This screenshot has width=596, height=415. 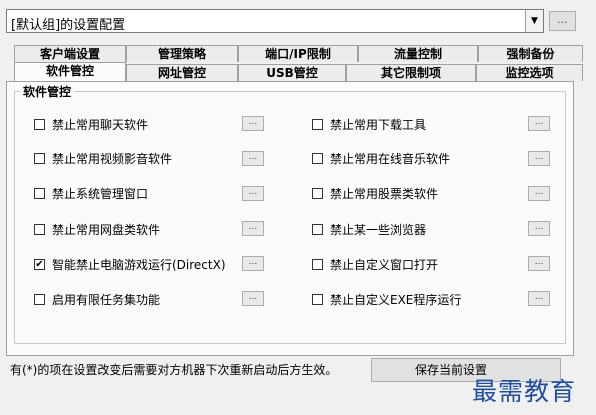 I want to click on config-dropdown: [默认组]的设置配置 ▼, so click(x=275, y=21).